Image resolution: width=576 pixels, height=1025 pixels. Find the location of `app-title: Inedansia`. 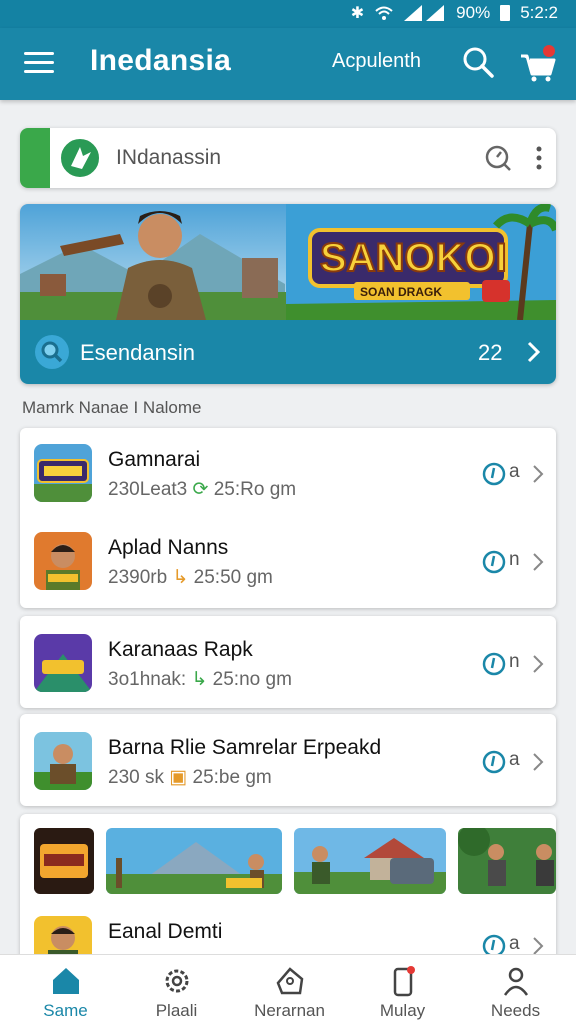

app-title: Inedansia is located at coordinates (161, 60).